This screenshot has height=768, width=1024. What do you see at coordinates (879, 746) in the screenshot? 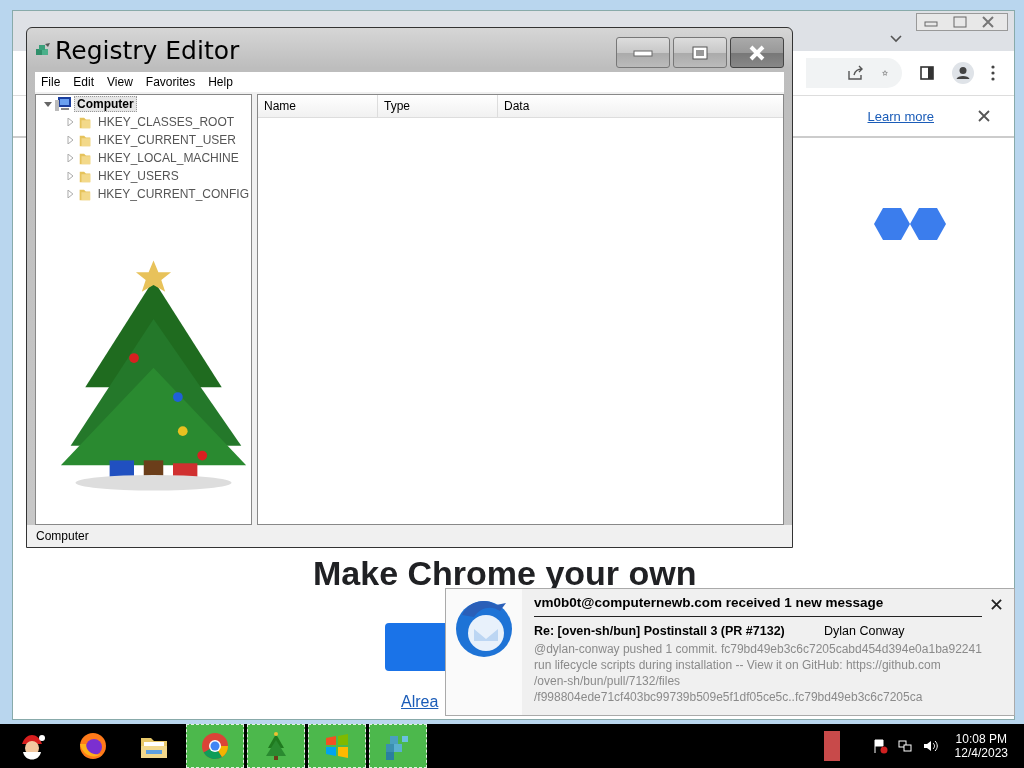
I see `flag-icon` at bounding box center [879, 746].